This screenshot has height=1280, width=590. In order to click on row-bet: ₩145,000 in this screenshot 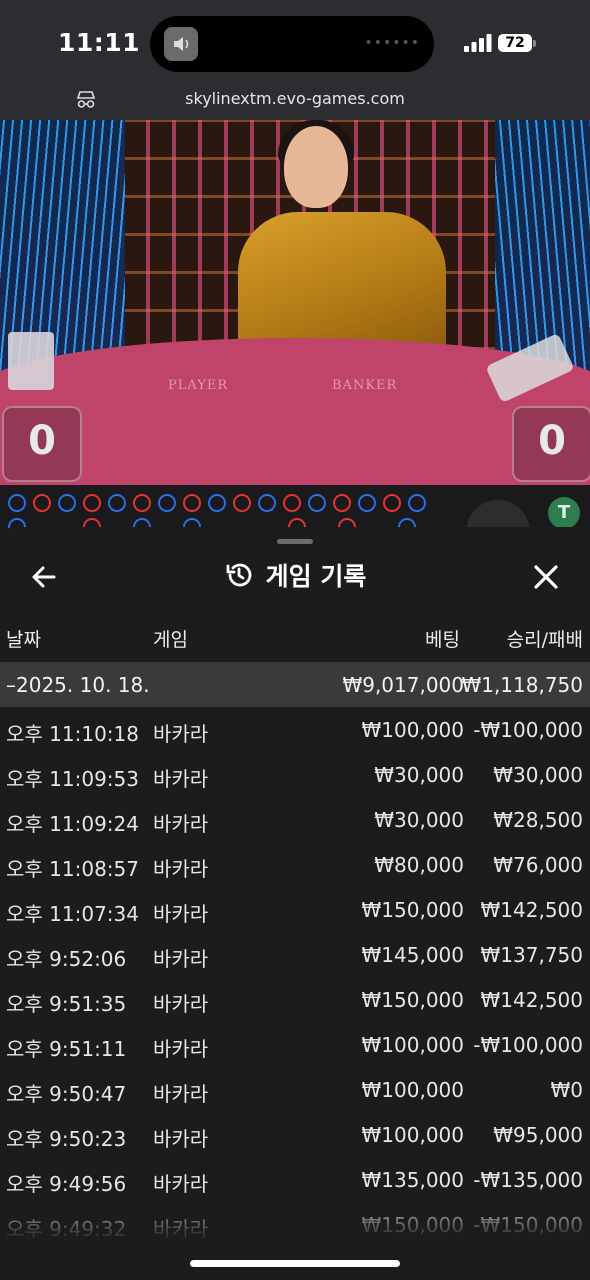, I will do `click(412, 955)`.